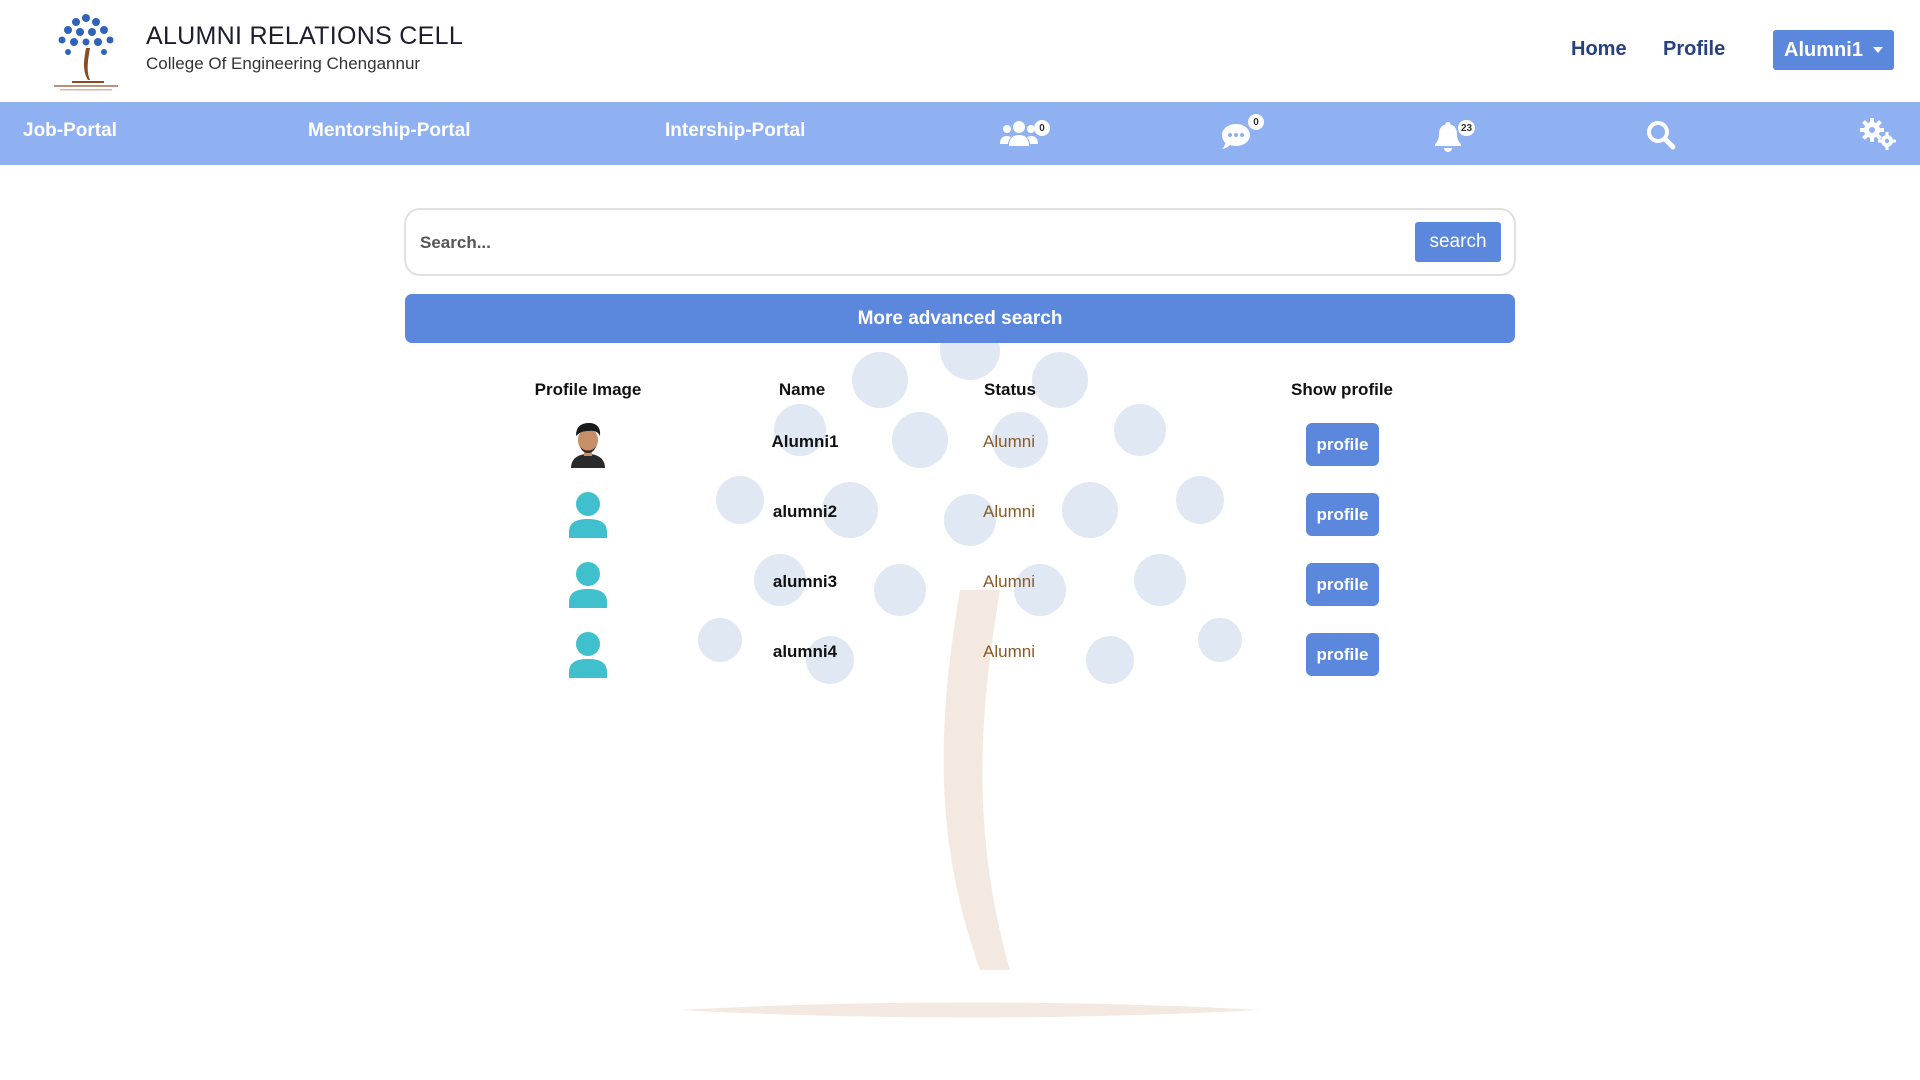 The image size is (1920, 1080). Describe the element at coordinates (960, 445) in the screenshot. I see `table-row: Alumni1 Alumni profile` at that location.